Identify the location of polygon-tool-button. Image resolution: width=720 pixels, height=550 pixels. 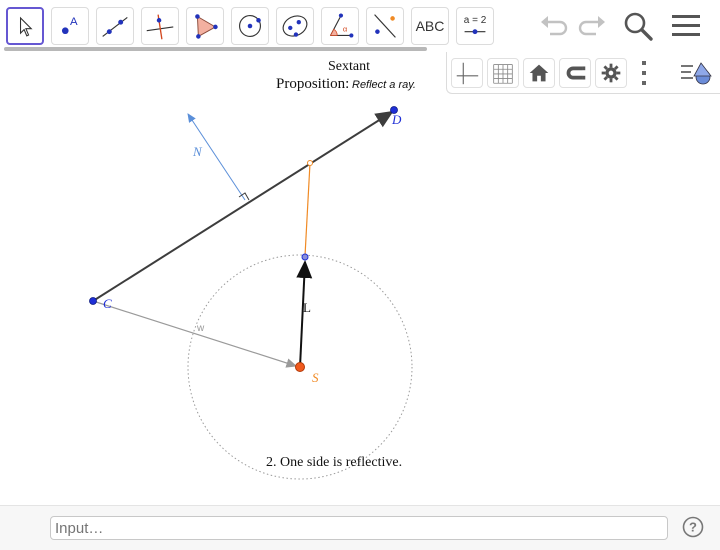
(205, 26).